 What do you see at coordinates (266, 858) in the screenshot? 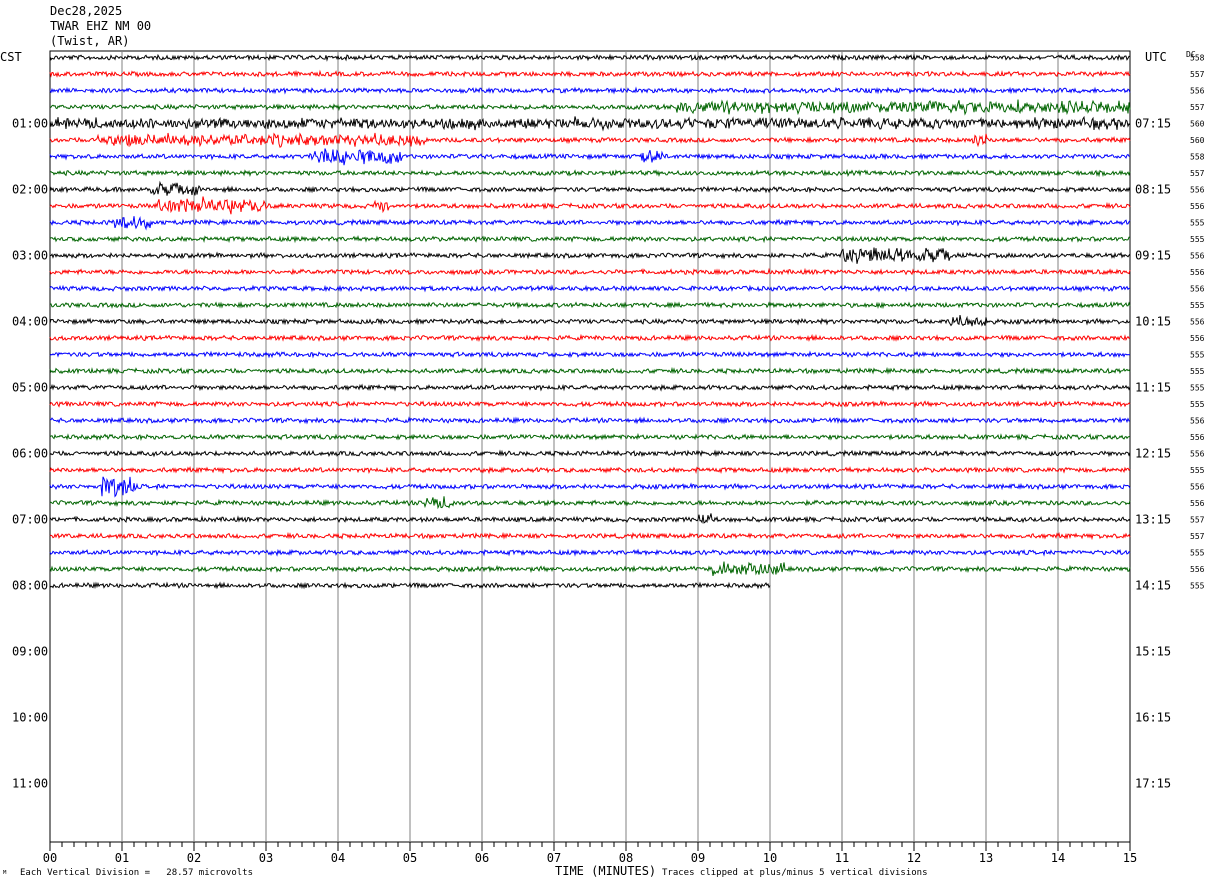
I see `x-tick-label: 03` at bounding box center [266, 858].